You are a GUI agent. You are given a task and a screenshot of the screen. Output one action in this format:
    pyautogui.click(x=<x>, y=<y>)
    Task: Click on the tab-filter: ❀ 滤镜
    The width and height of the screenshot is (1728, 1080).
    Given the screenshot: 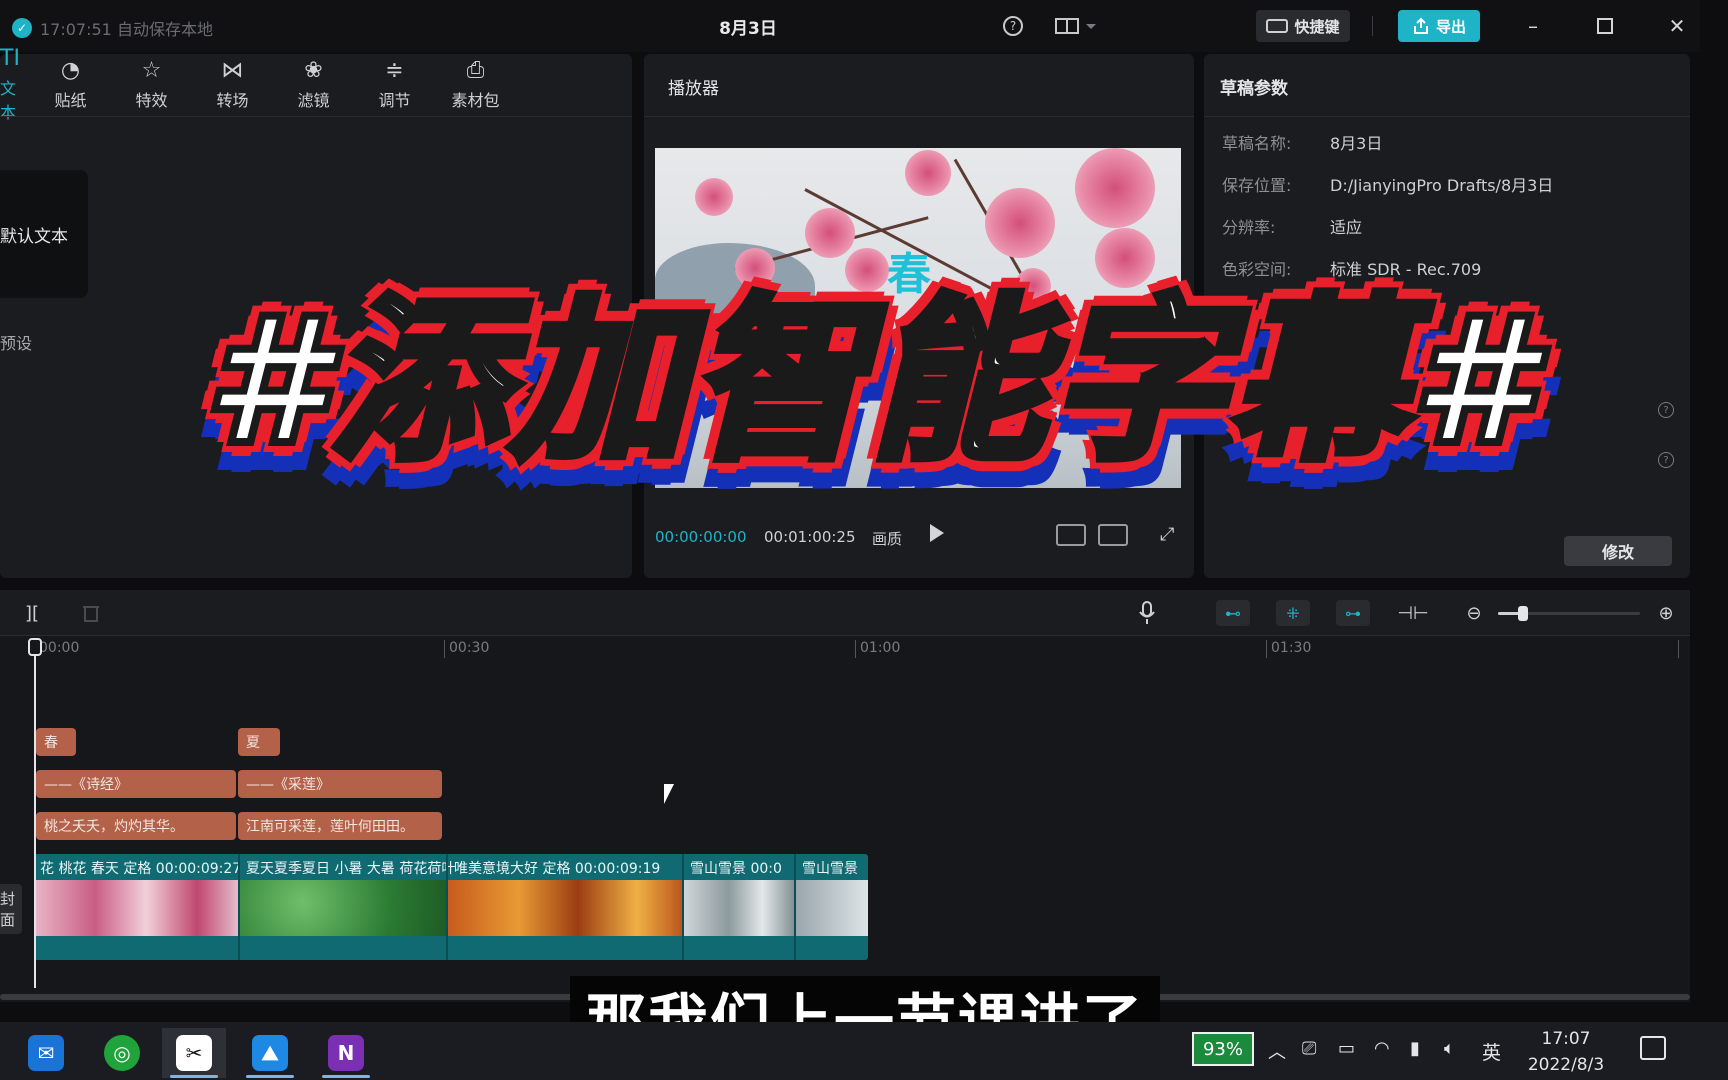 What is the action you would take?
    pyautogui.click(x=313, y=85)
    